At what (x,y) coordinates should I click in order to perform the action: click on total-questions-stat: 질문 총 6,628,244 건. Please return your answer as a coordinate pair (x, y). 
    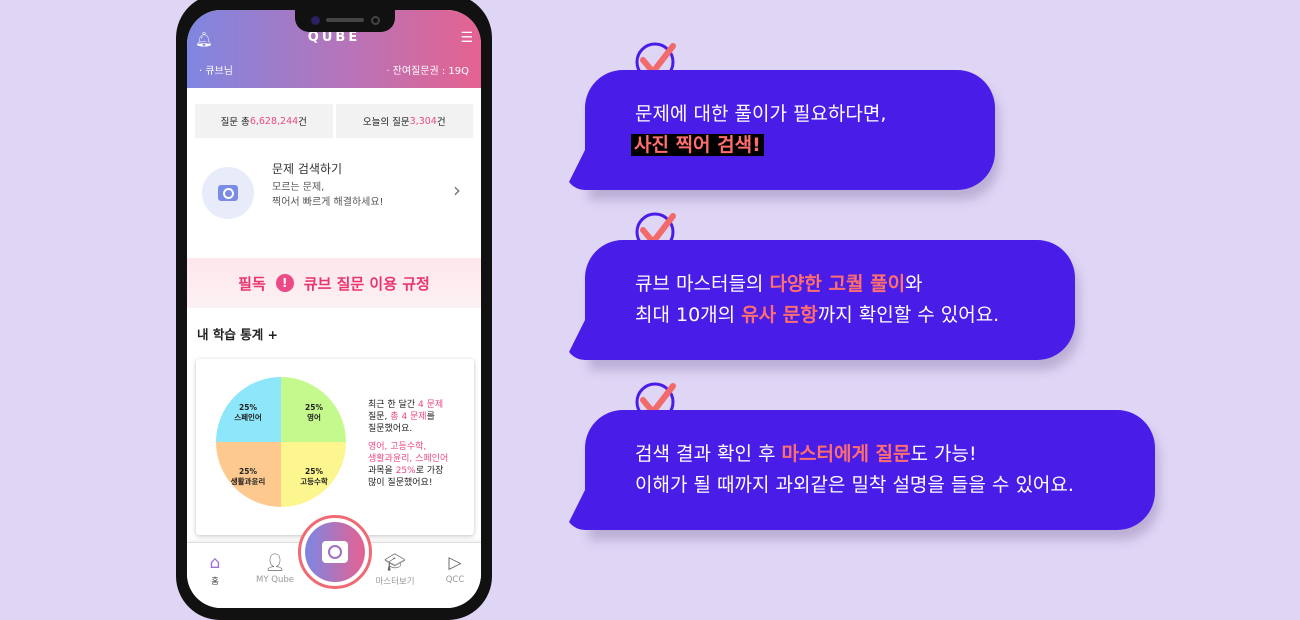
    Looking at the image, I should click on (264, 121).